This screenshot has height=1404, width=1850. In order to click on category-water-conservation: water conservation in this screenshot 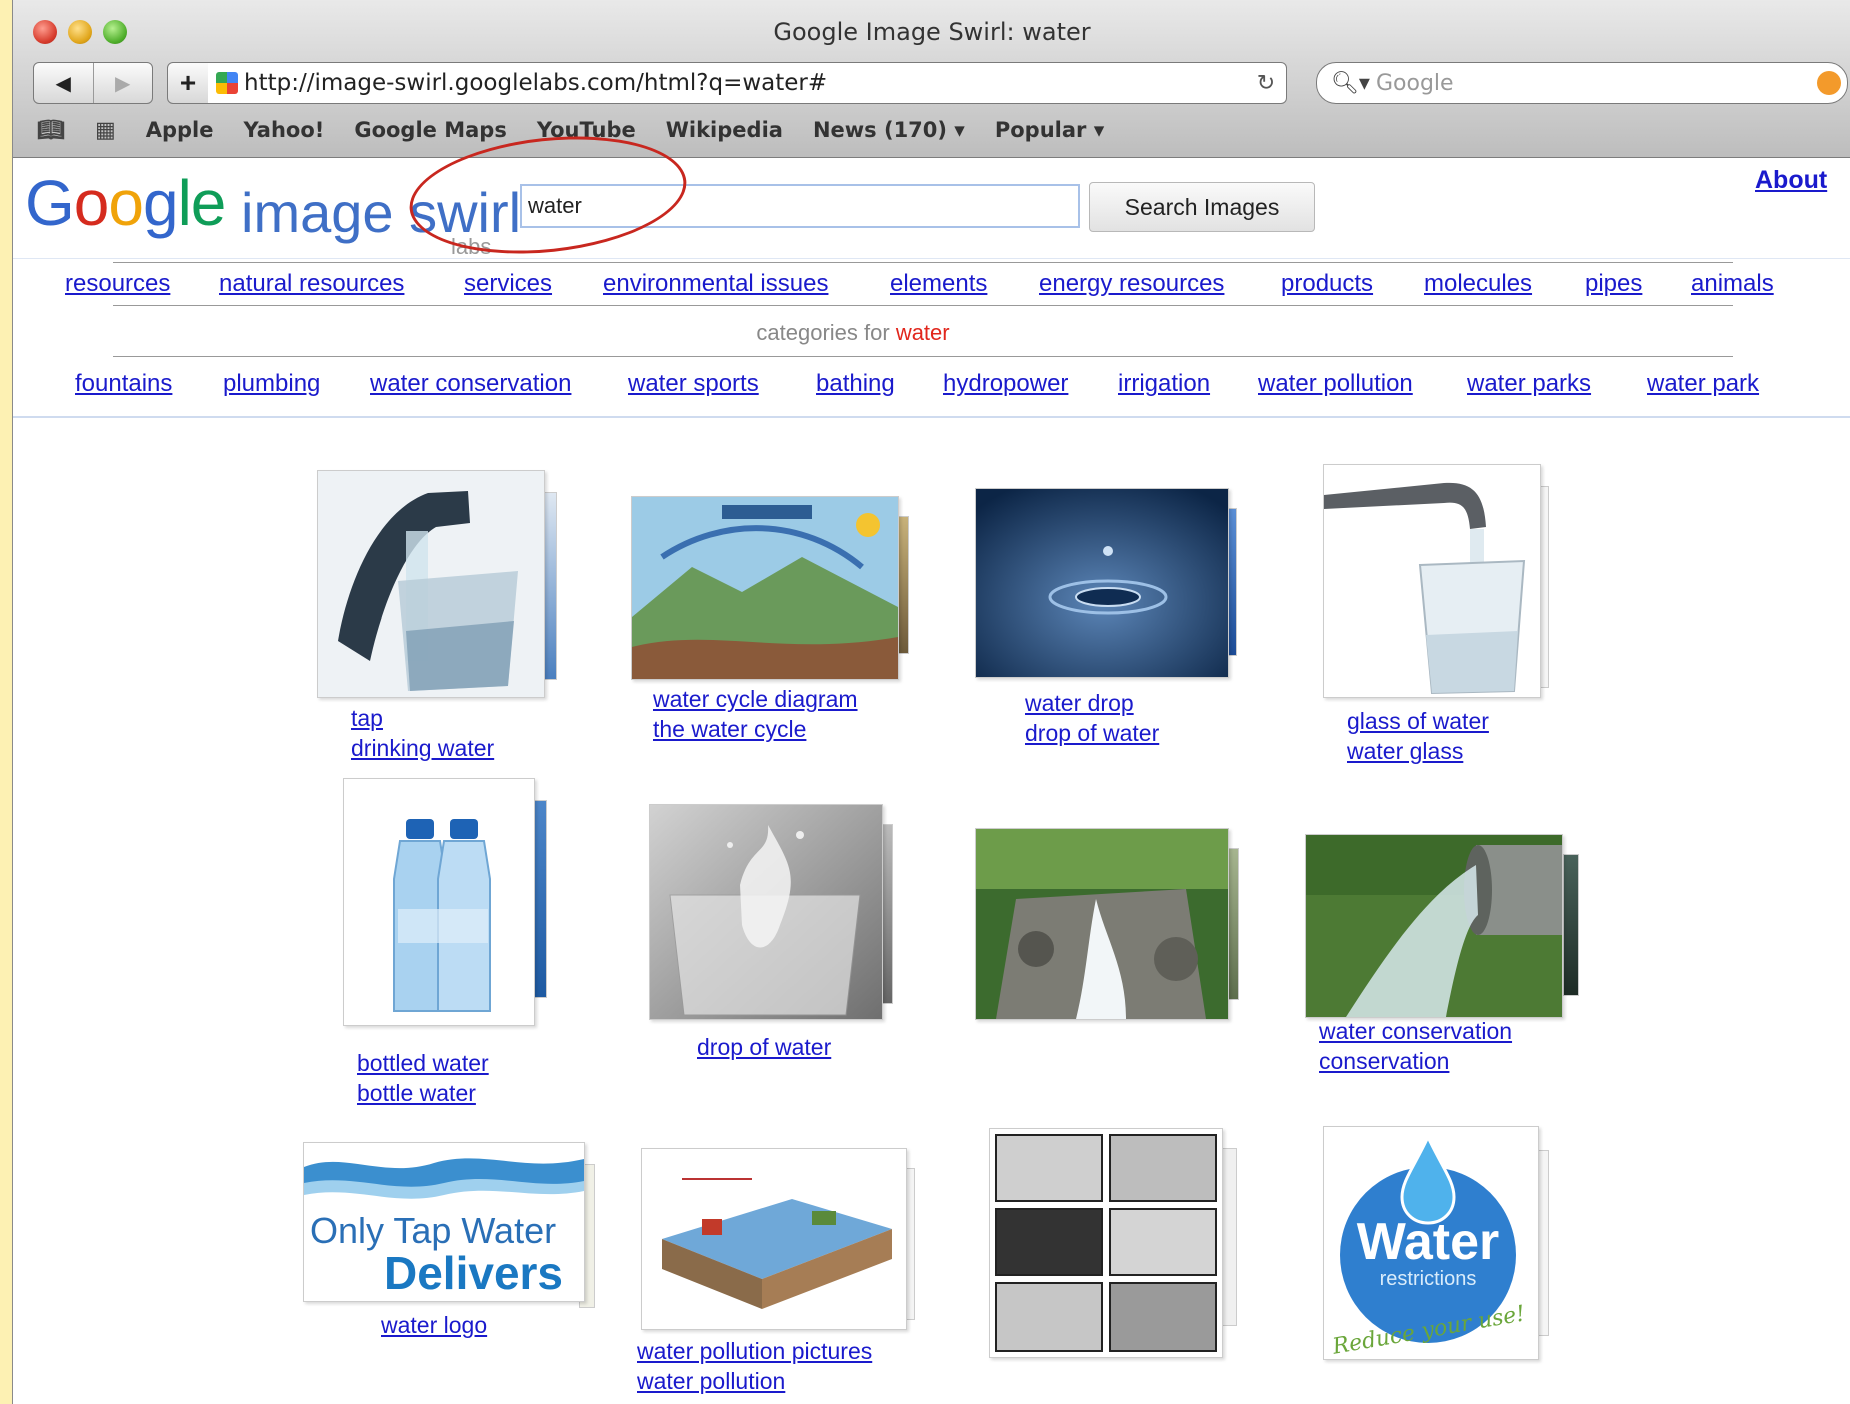, I will do `click(470, 384)`.